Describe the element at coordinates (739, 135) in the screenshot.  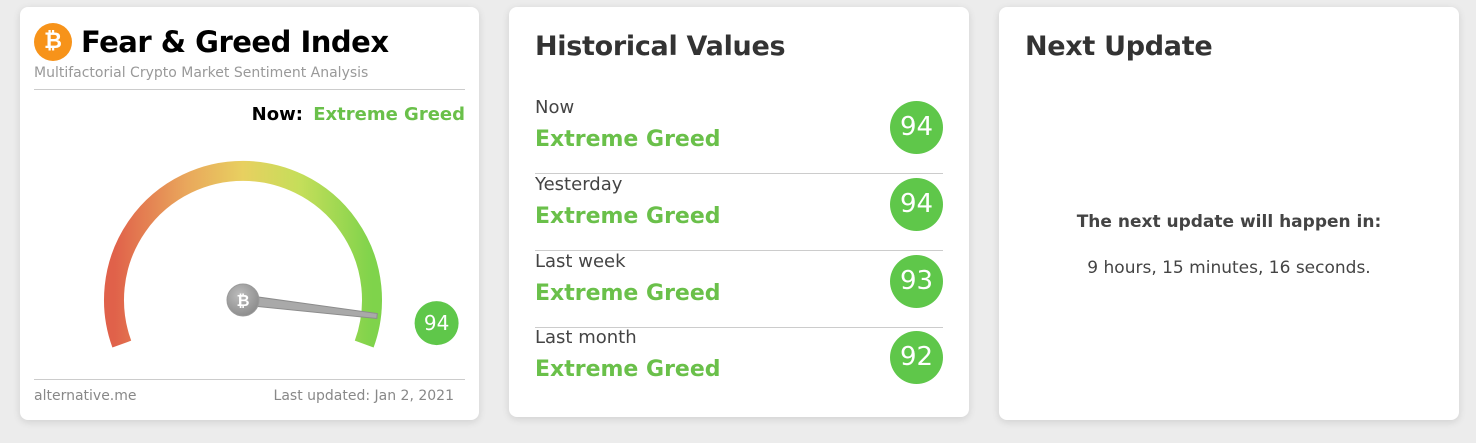
I see `history-row-now: Now Extreme Greed 94` at that location.